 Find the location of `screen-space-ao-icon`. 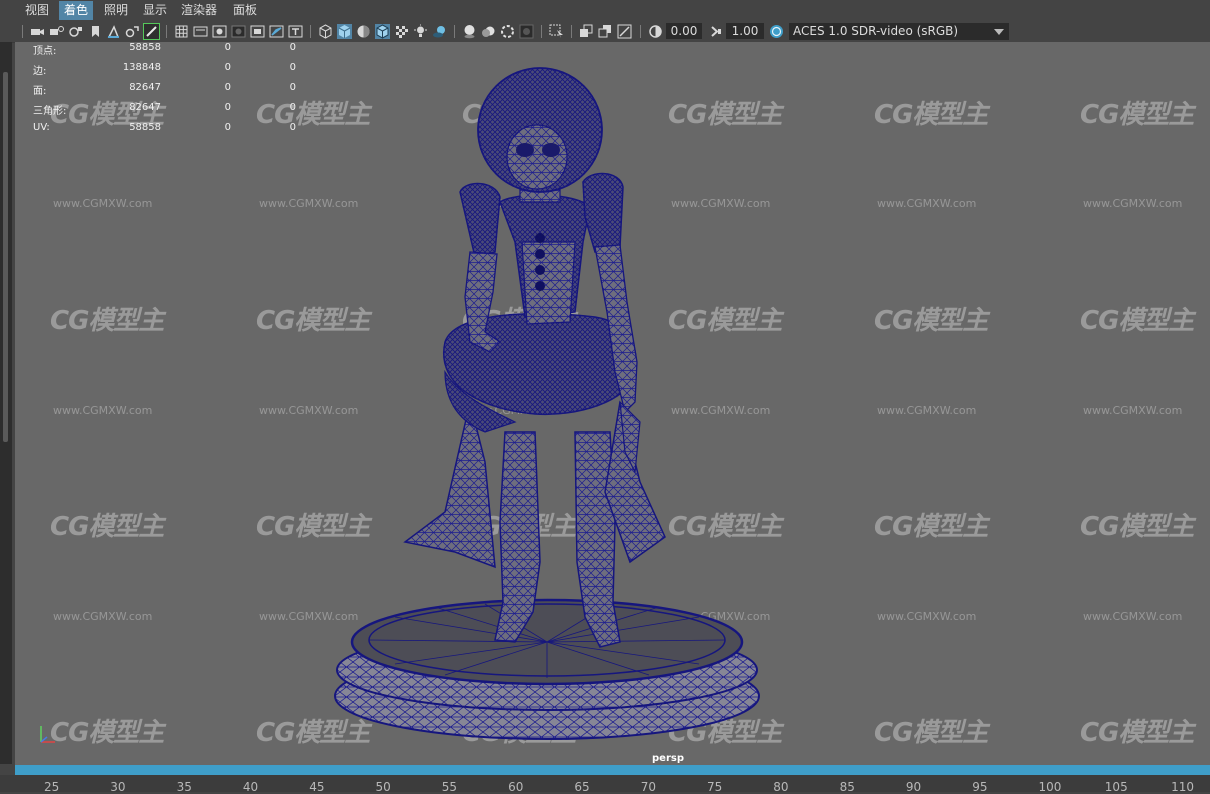

screen-space-ao-icon is located at coordinates (469, 31).